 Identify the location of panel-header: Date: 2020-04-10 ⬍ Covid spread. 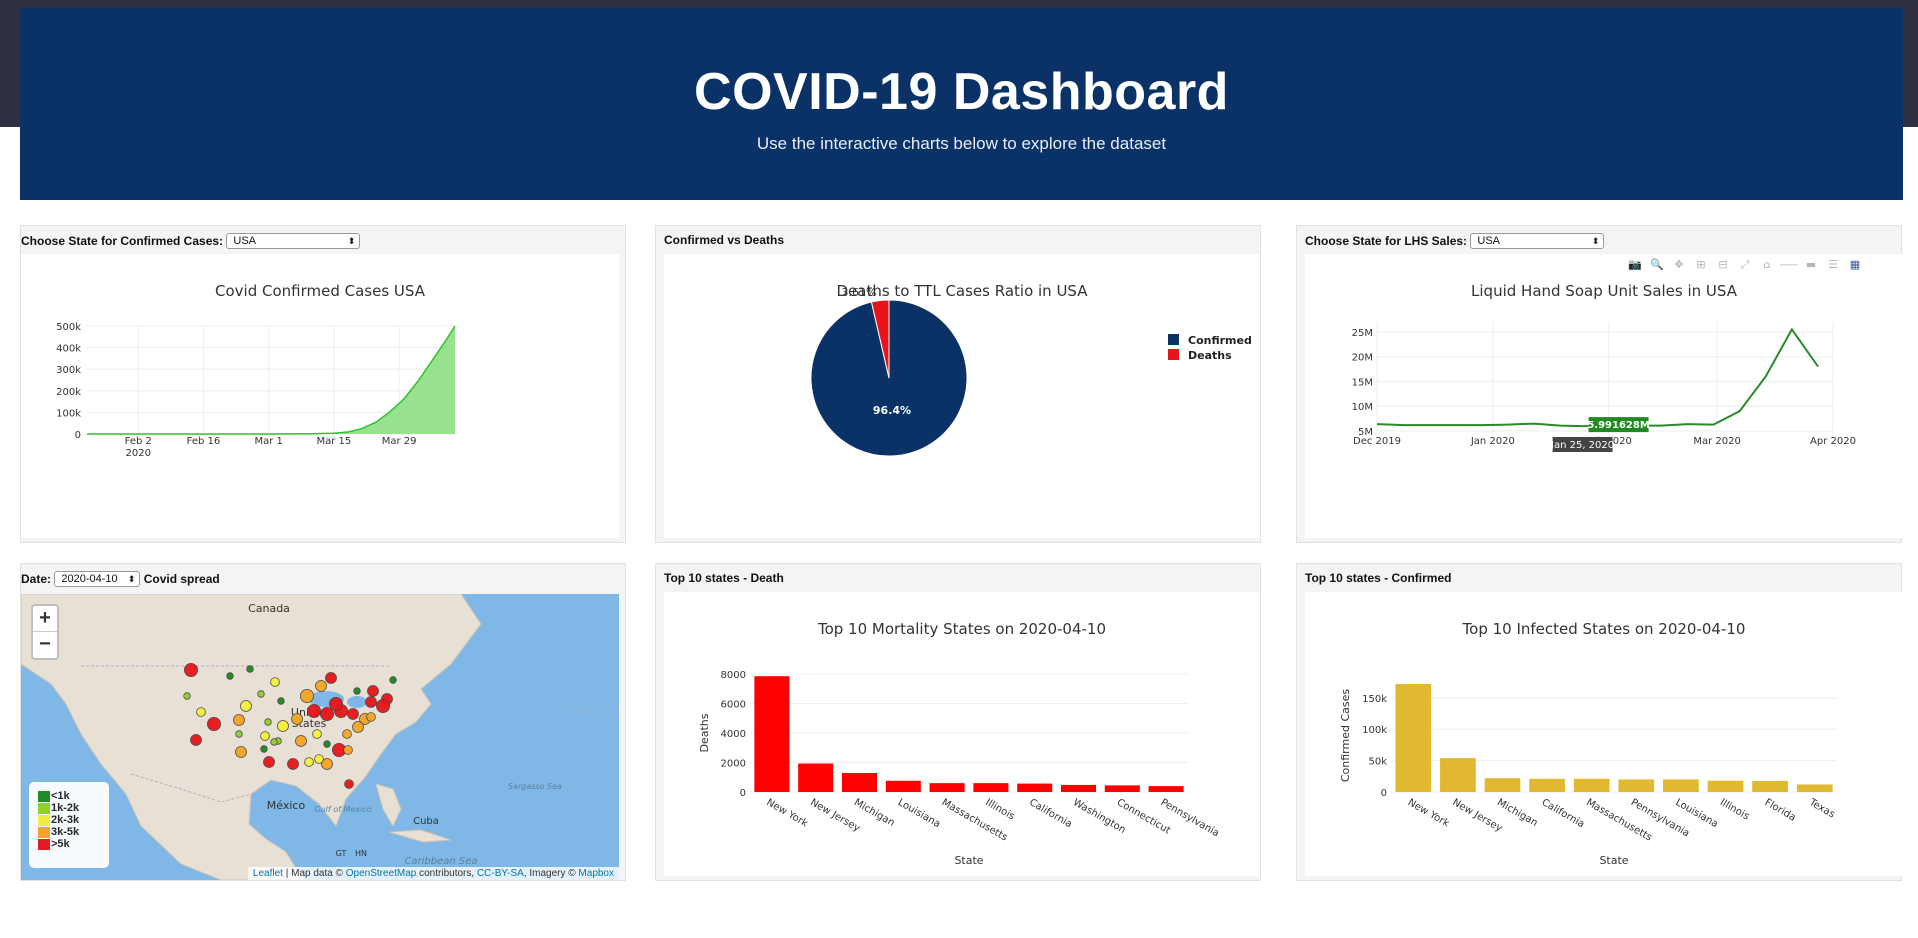
(120, 579).